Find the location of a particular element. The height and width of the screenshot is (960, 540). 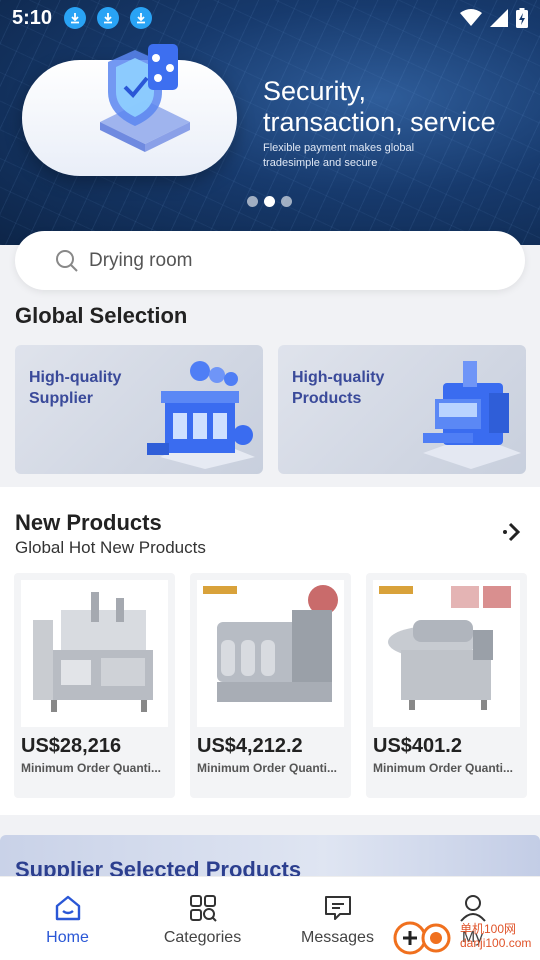

tab-label: Messages is located at coordinates (337, 937).